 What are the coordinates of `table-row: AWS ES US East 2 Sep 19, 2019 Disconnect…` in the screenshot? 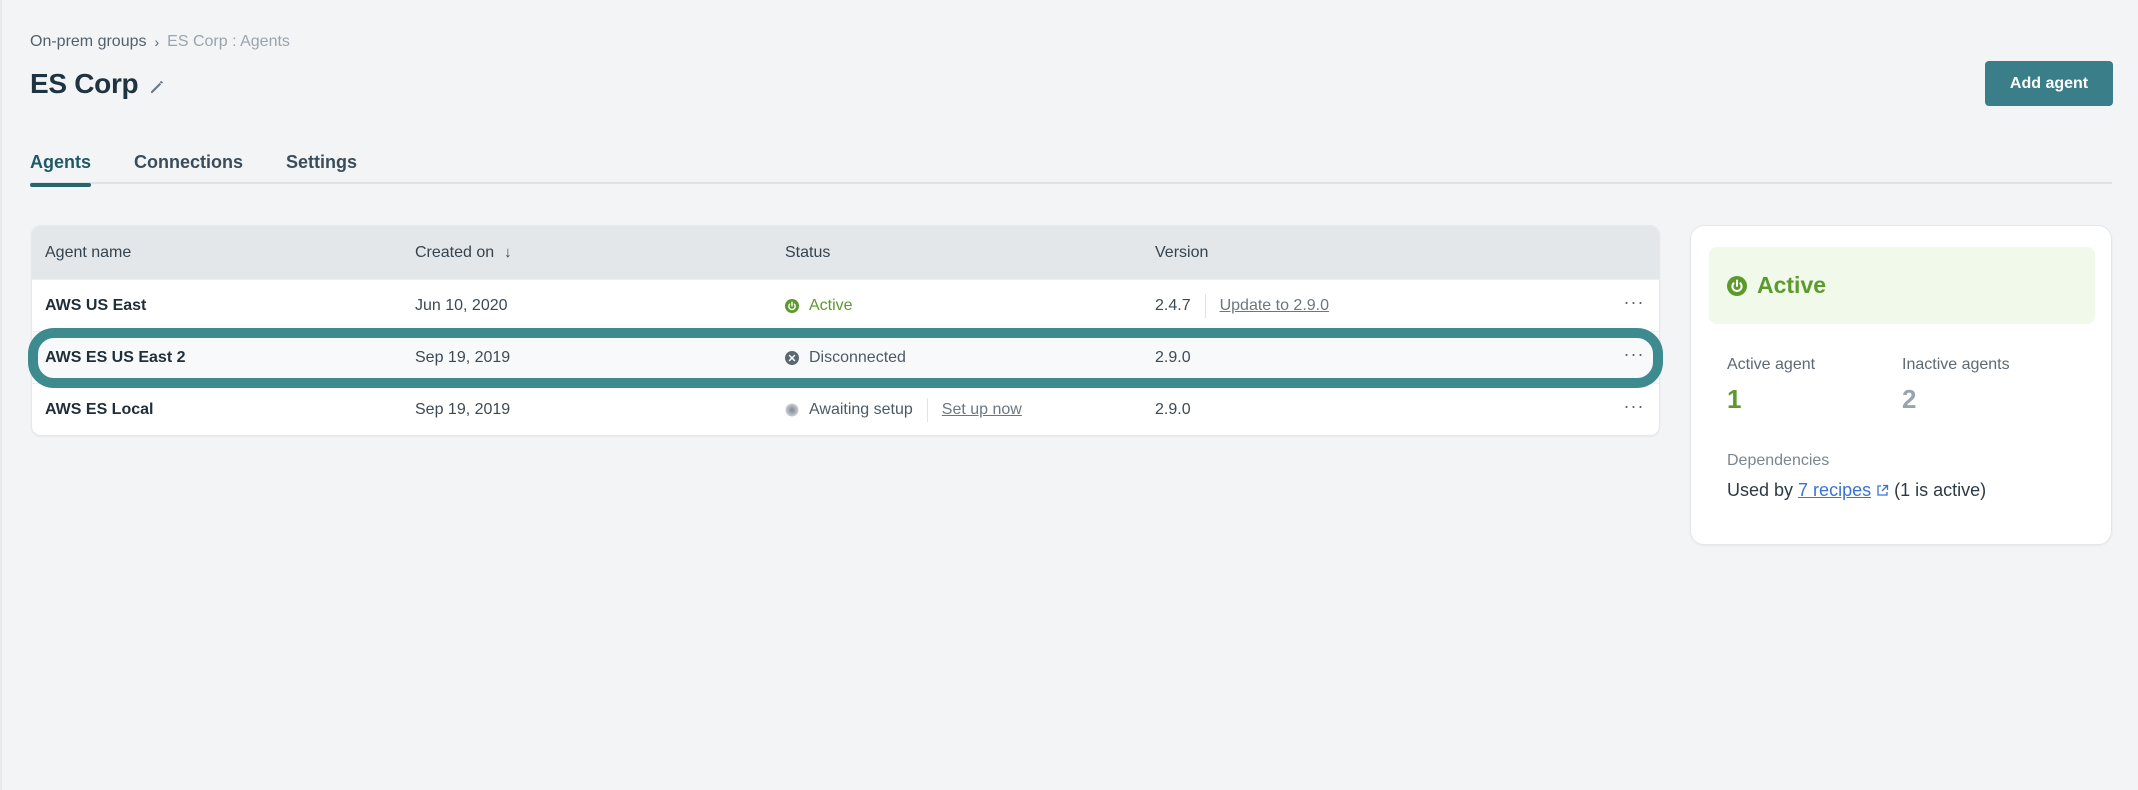 It's located at (845, 357).